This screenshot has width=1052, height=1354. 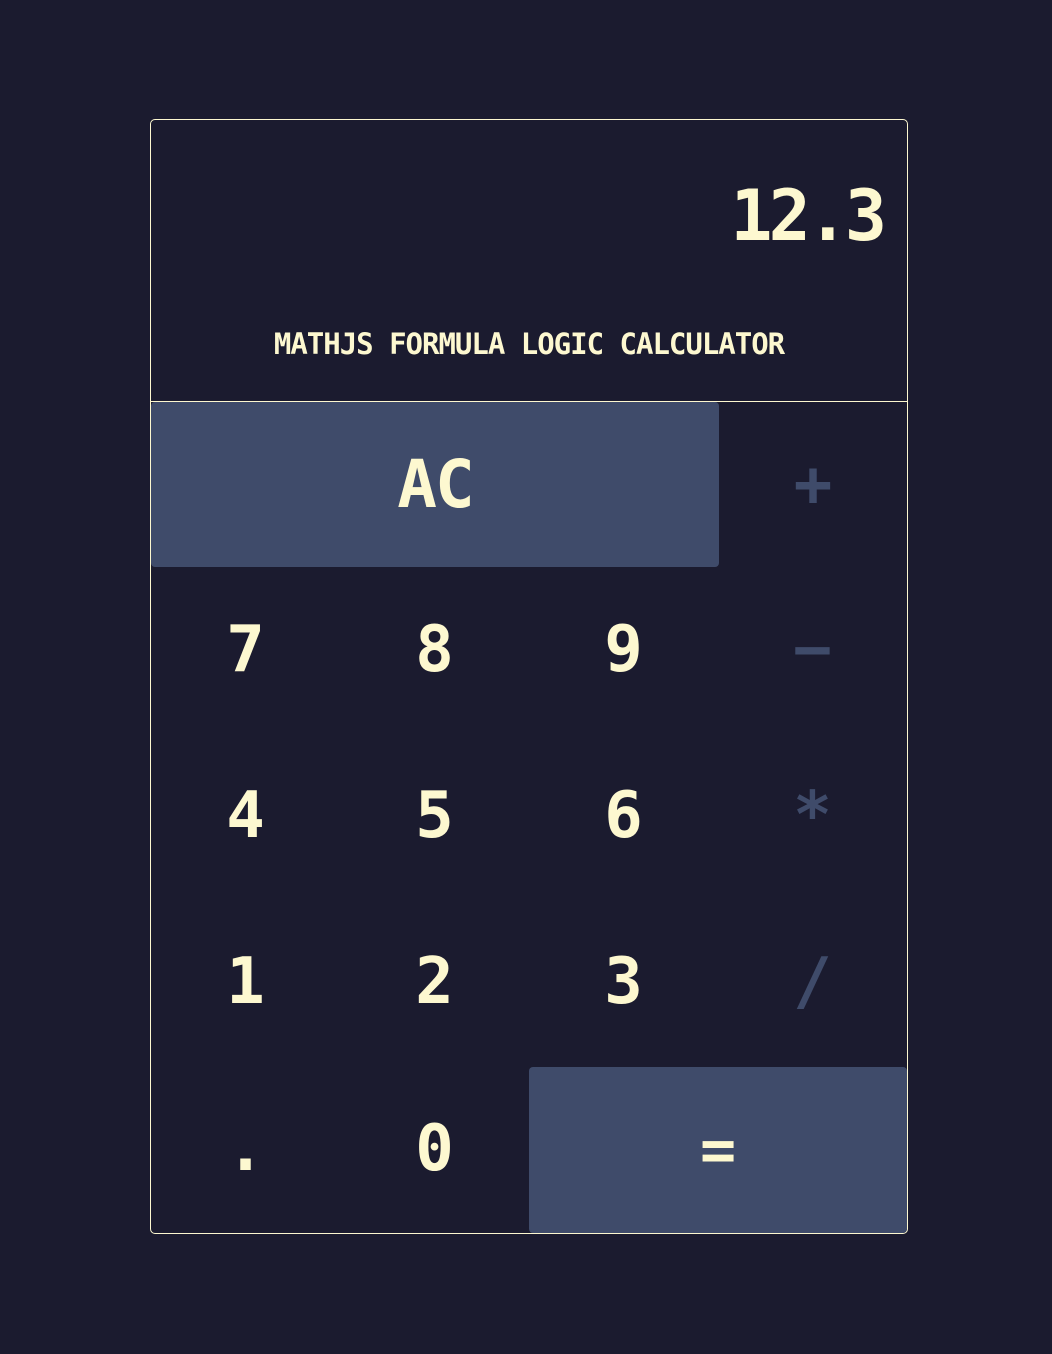 I want to click on digit-3-button: 3, so click(x=623, y=982).